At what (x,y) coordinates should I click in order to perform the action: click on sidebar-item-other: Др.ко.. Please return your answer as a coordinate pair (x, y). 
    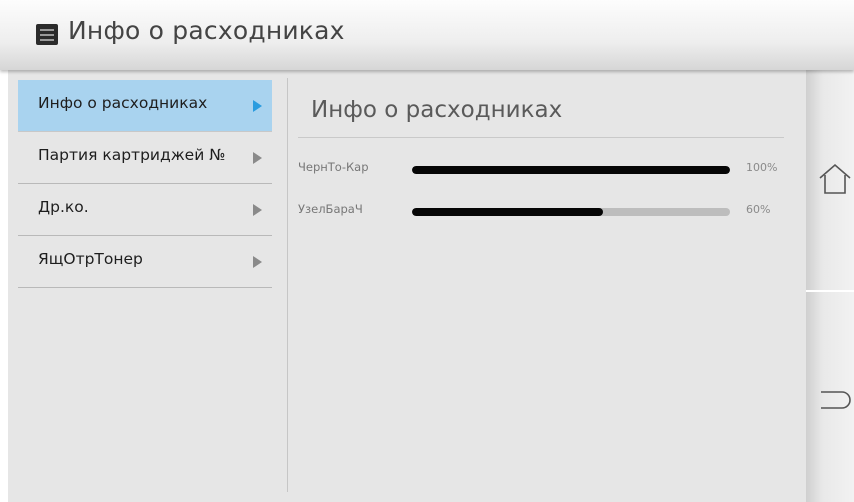
    Looking at the image, I should click on (145, 210).